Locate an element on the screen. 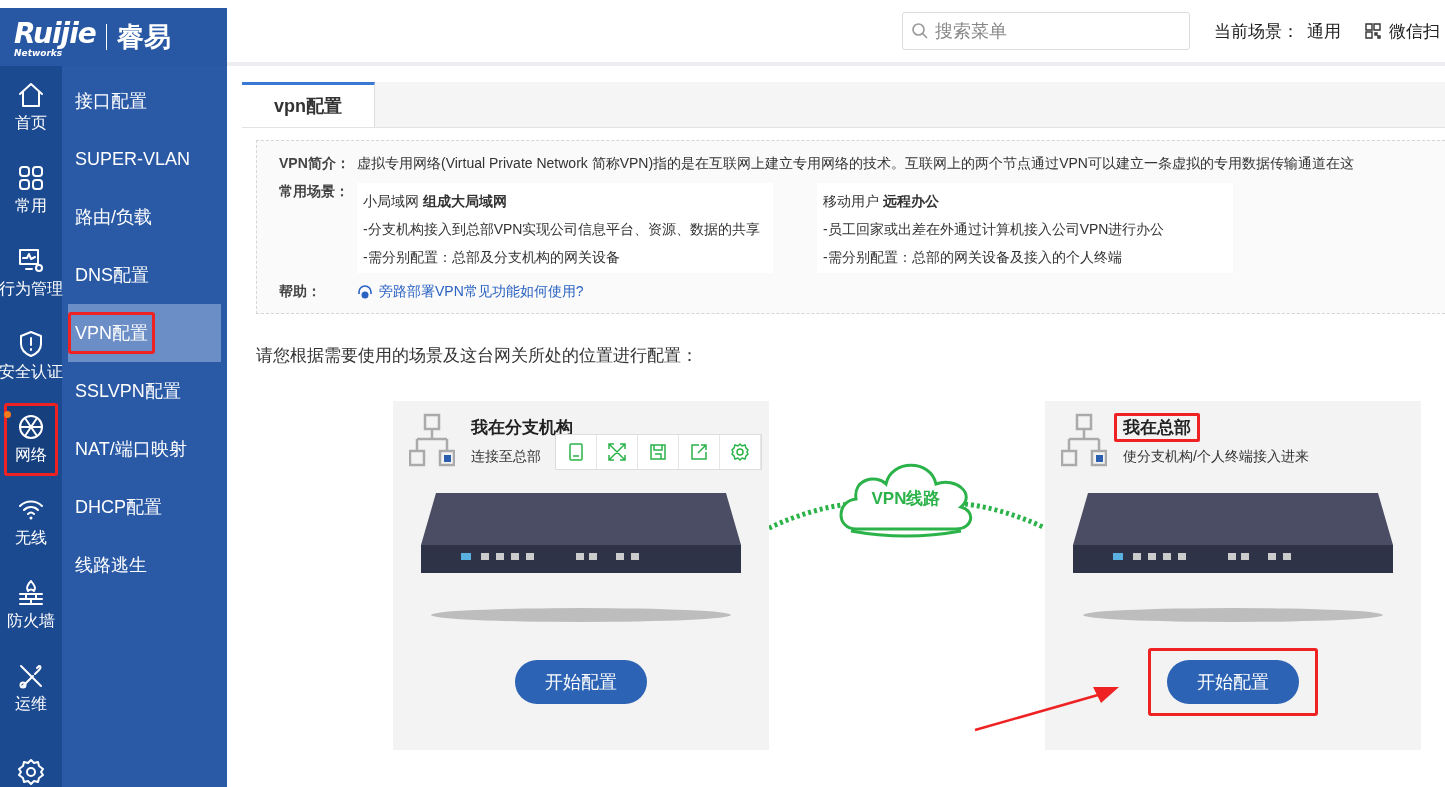 Image resolution: width=1445 pixels, height=787 pixels. nav-rail-item: 无线 is located at coordinates (31, 522).